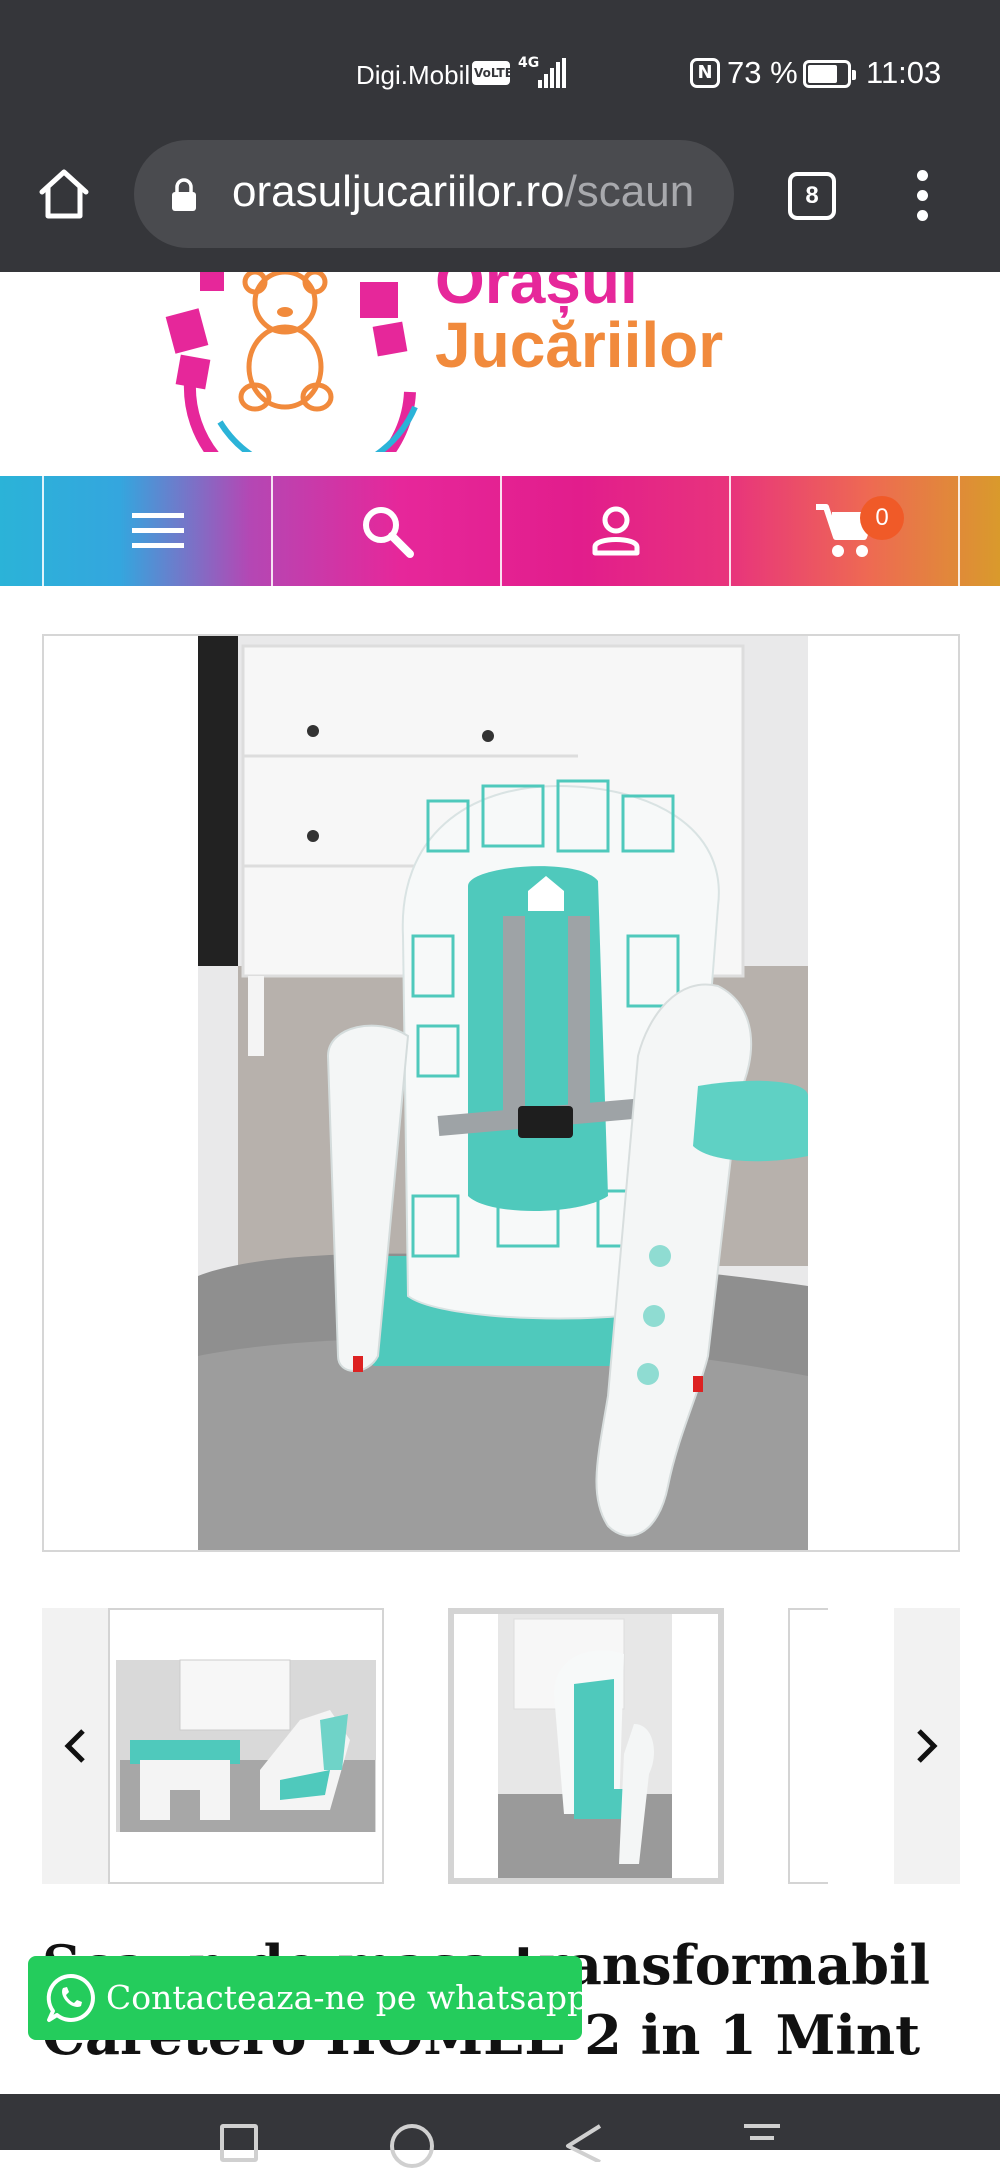 This screenshot has width=1000, height=2168. Describe the element at coordinates (492, 73) in the screenshot. I see `volte-badge: VoLTE` at that location.